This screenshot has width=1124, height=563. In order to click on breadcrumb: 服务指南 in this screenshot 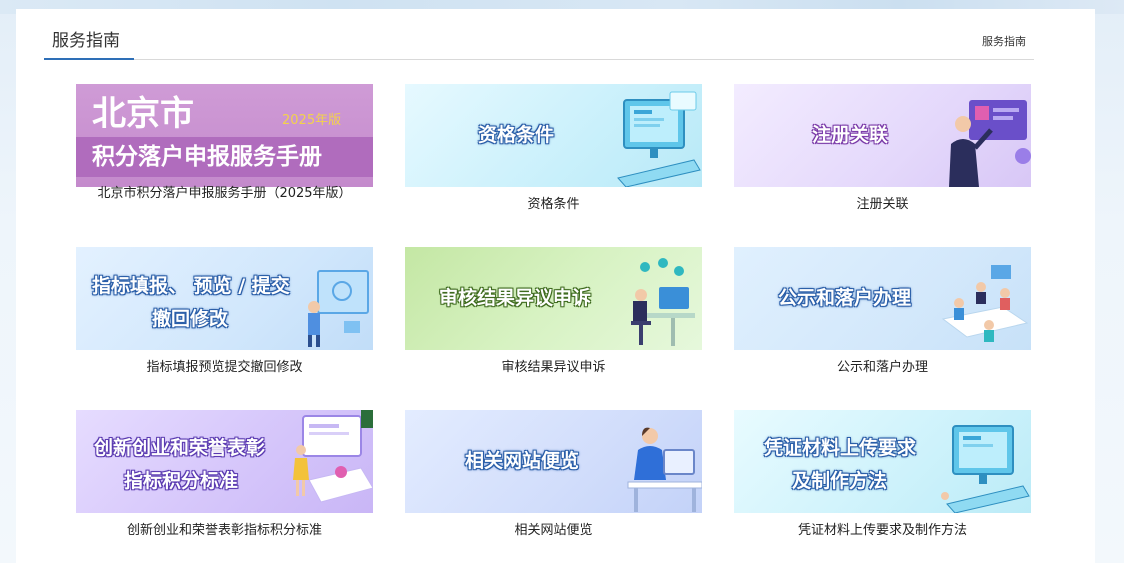, I will do `click(1004, 41)`.